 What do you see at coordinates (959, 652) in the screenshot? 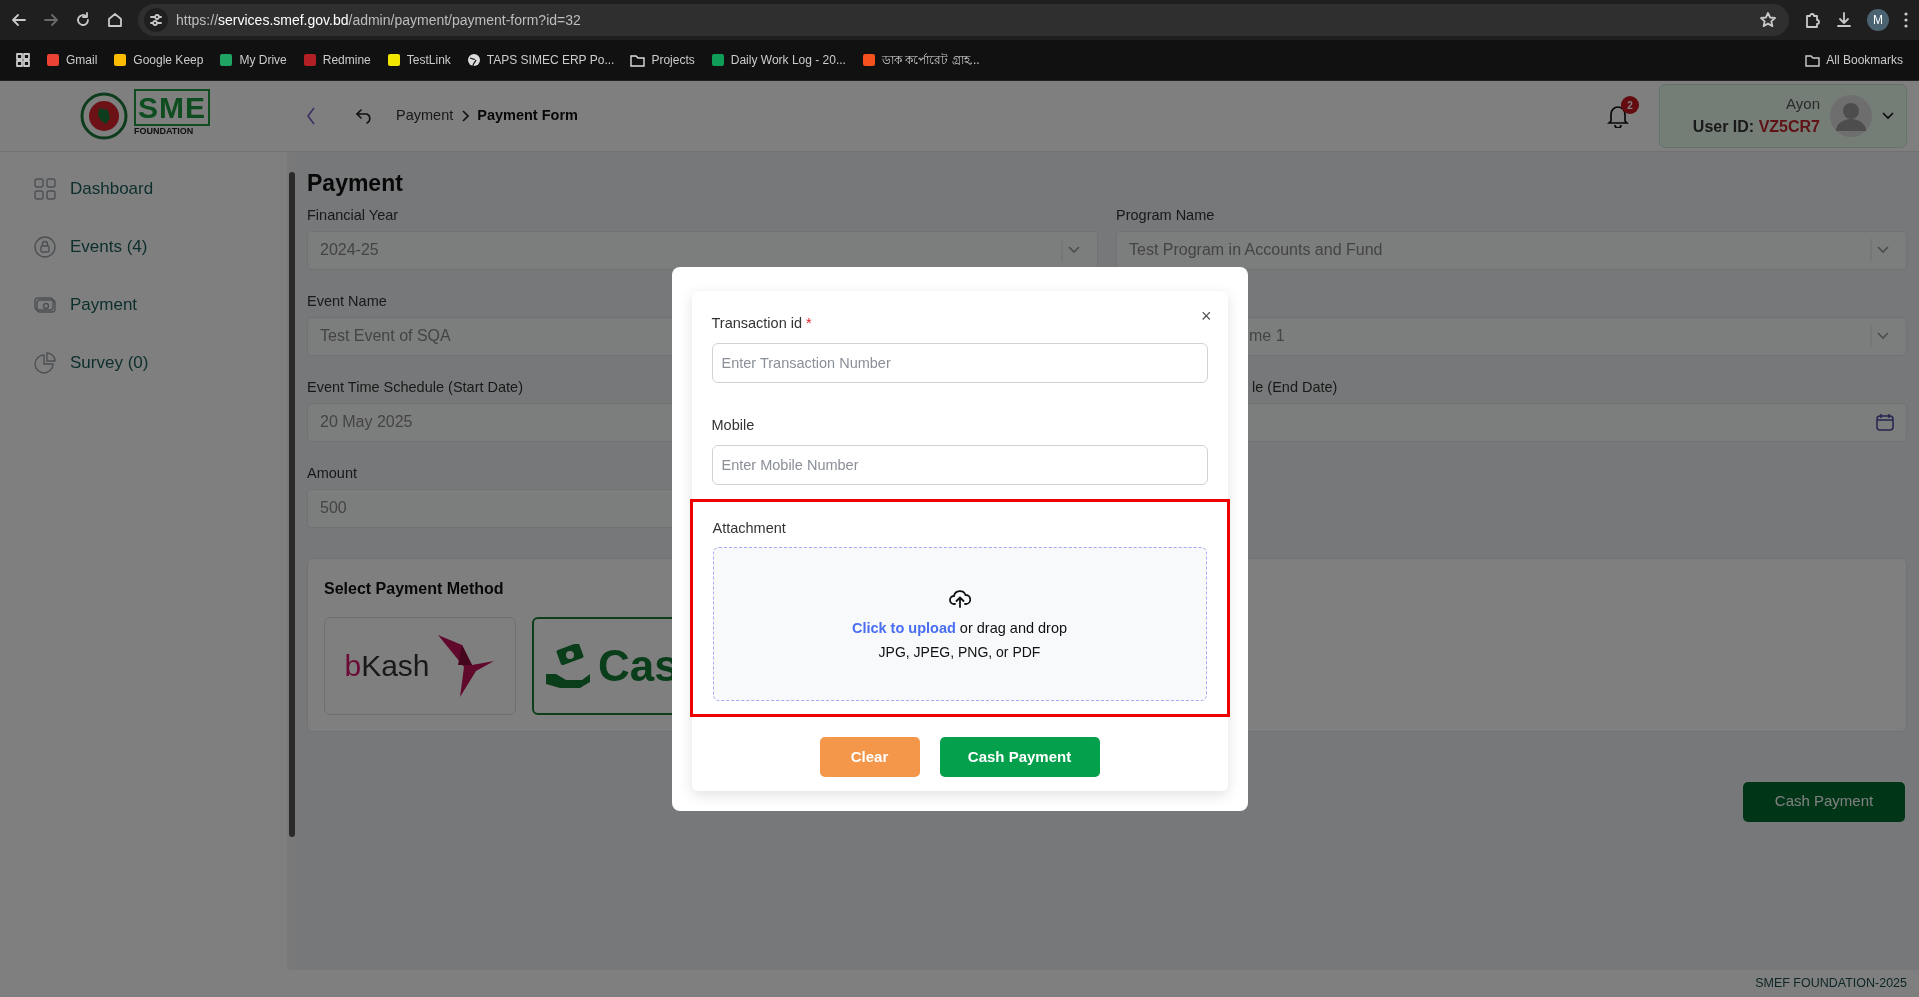
I see `file-format-hint: JPG, JPEG, PNG, or PDF` at bounding box center [959, 652].